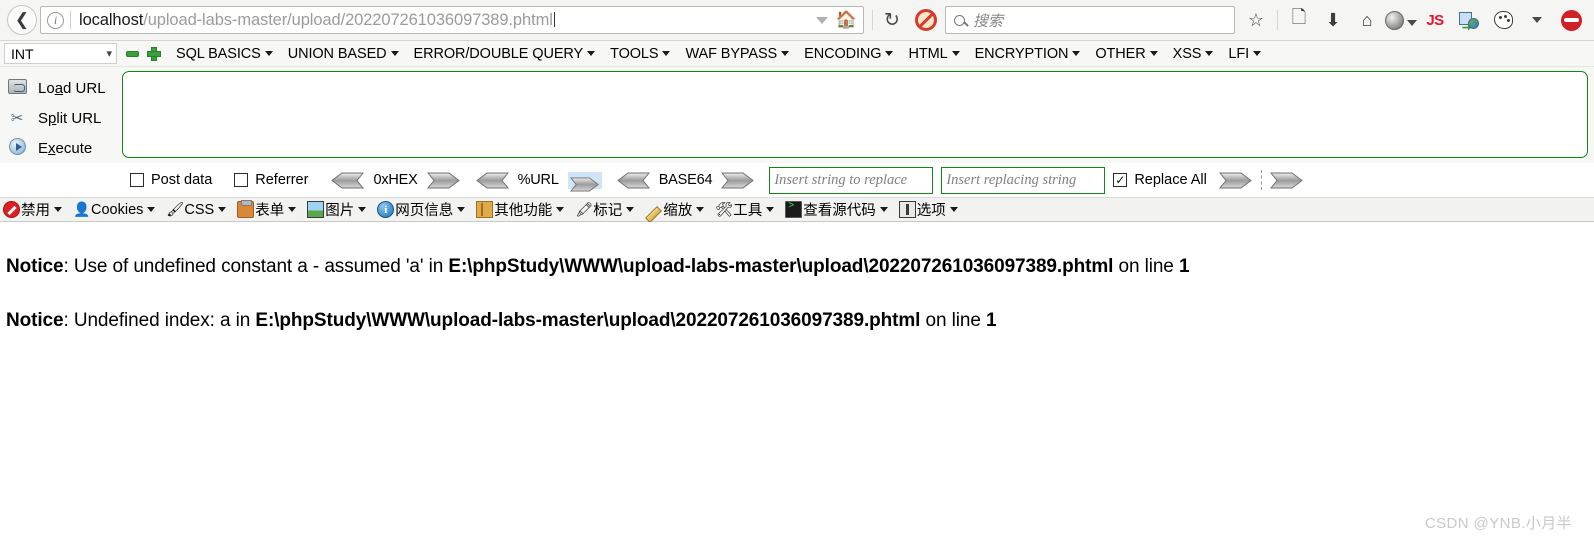  Describe the element at coordinates (218, 53) in the screenshot. I see `menu-label: SQL BASICS` at that location.